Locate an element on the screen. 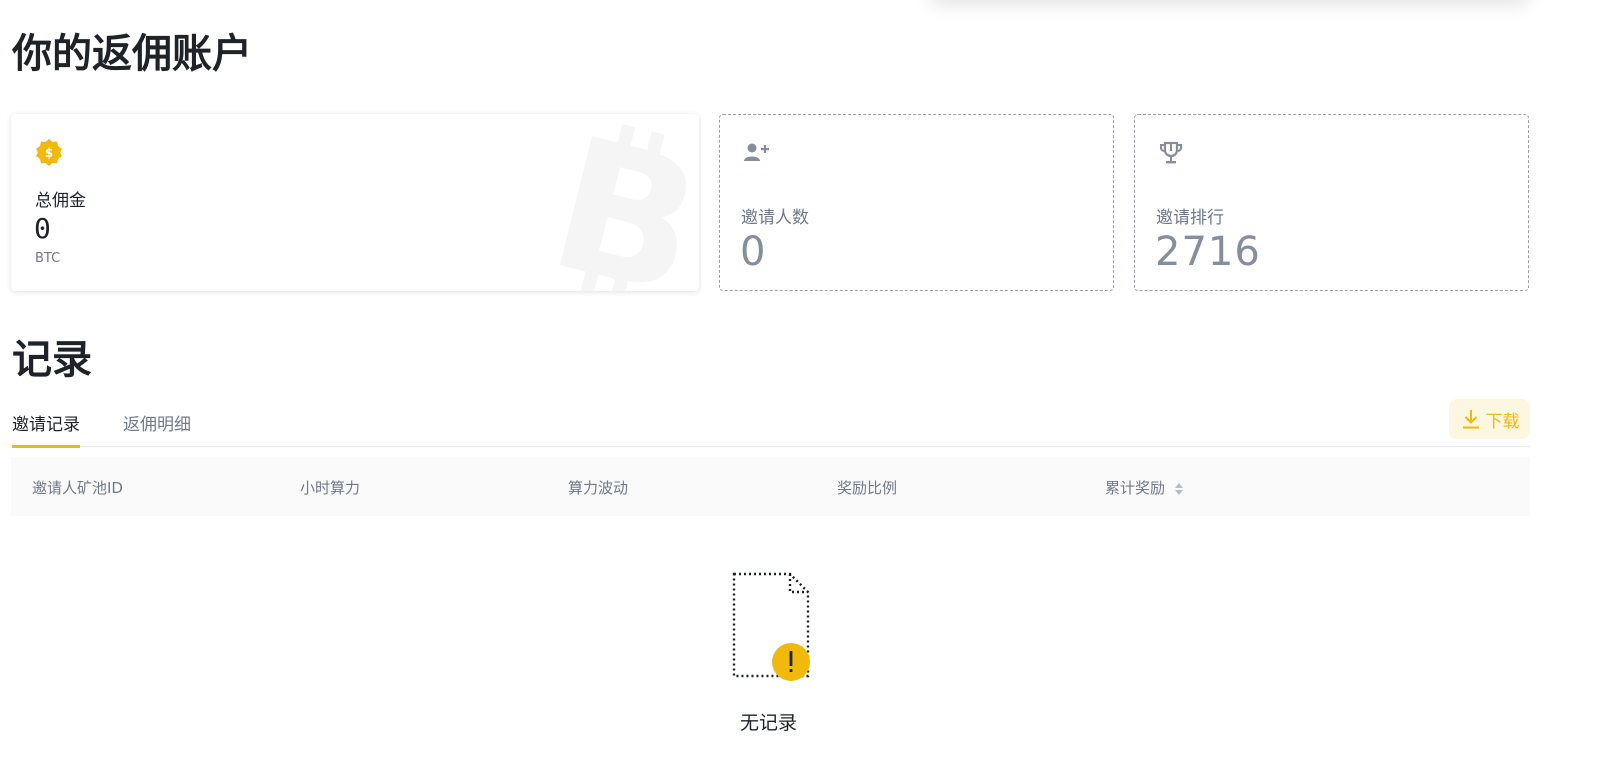  sort-icon is located at coordinates (1179, 489).